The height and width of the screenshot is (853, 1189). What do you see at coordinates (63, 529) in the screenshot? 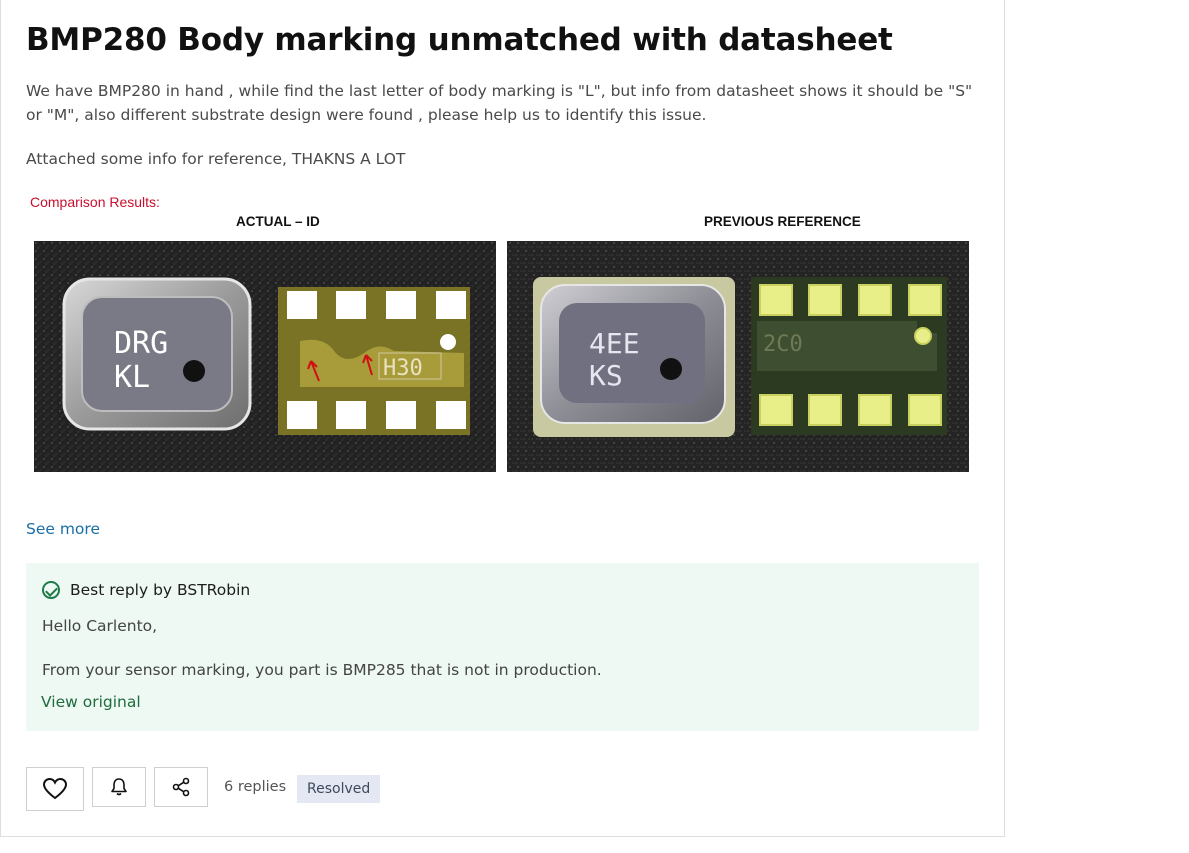
I see `see-more-link: See more` at bounding box center [63, 529].